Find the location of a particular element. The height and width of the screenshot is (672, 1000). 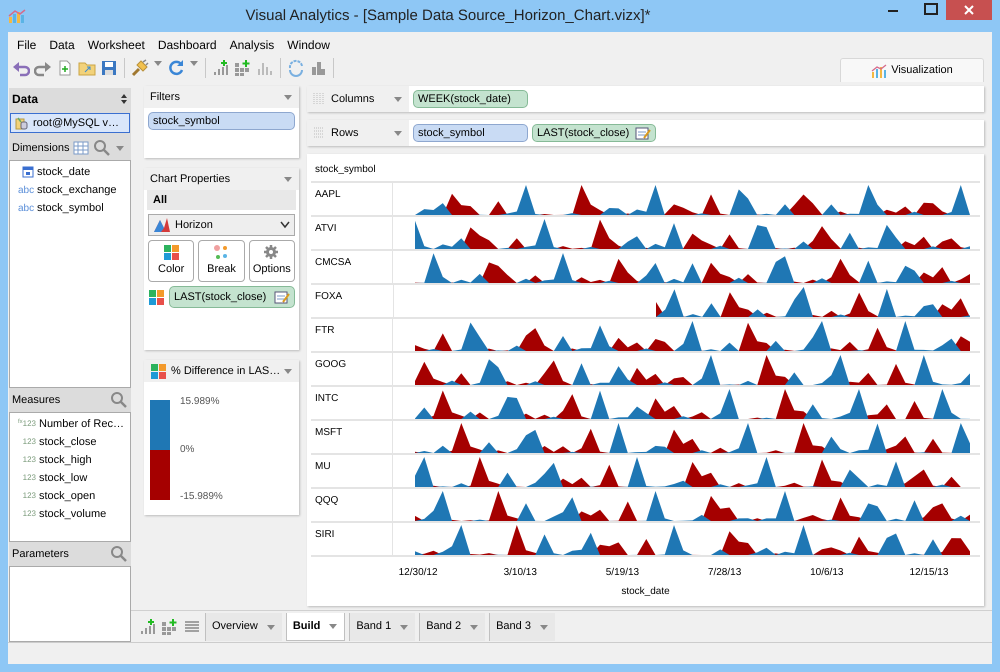

chevron-down-icon is located at coordinates (285, 225).